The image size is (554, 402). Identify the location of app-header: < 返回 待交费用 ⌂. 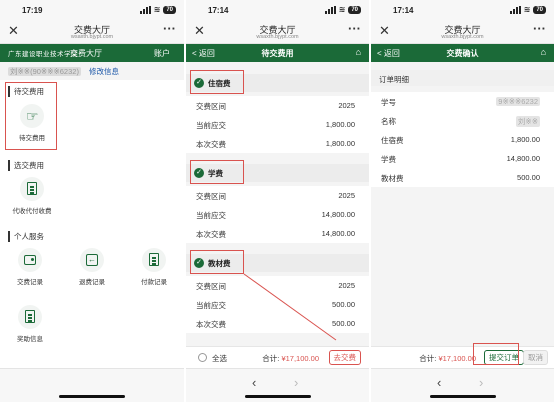
(277, 53).